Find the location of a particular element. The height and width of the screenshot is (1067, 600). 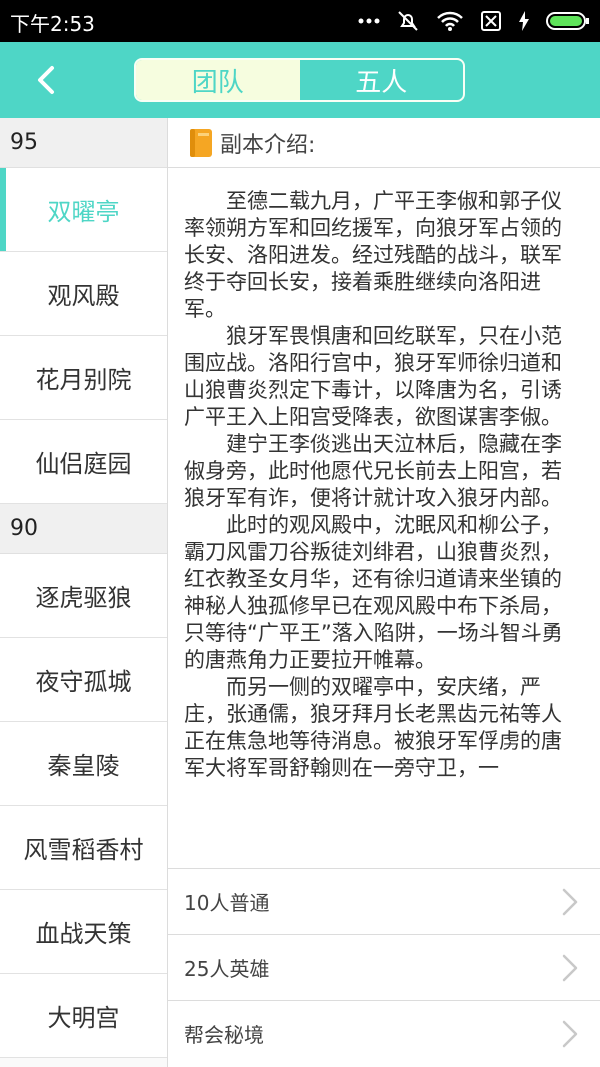

mode-25-heroic: 25人英雄 is located at coordinates (384, 967).